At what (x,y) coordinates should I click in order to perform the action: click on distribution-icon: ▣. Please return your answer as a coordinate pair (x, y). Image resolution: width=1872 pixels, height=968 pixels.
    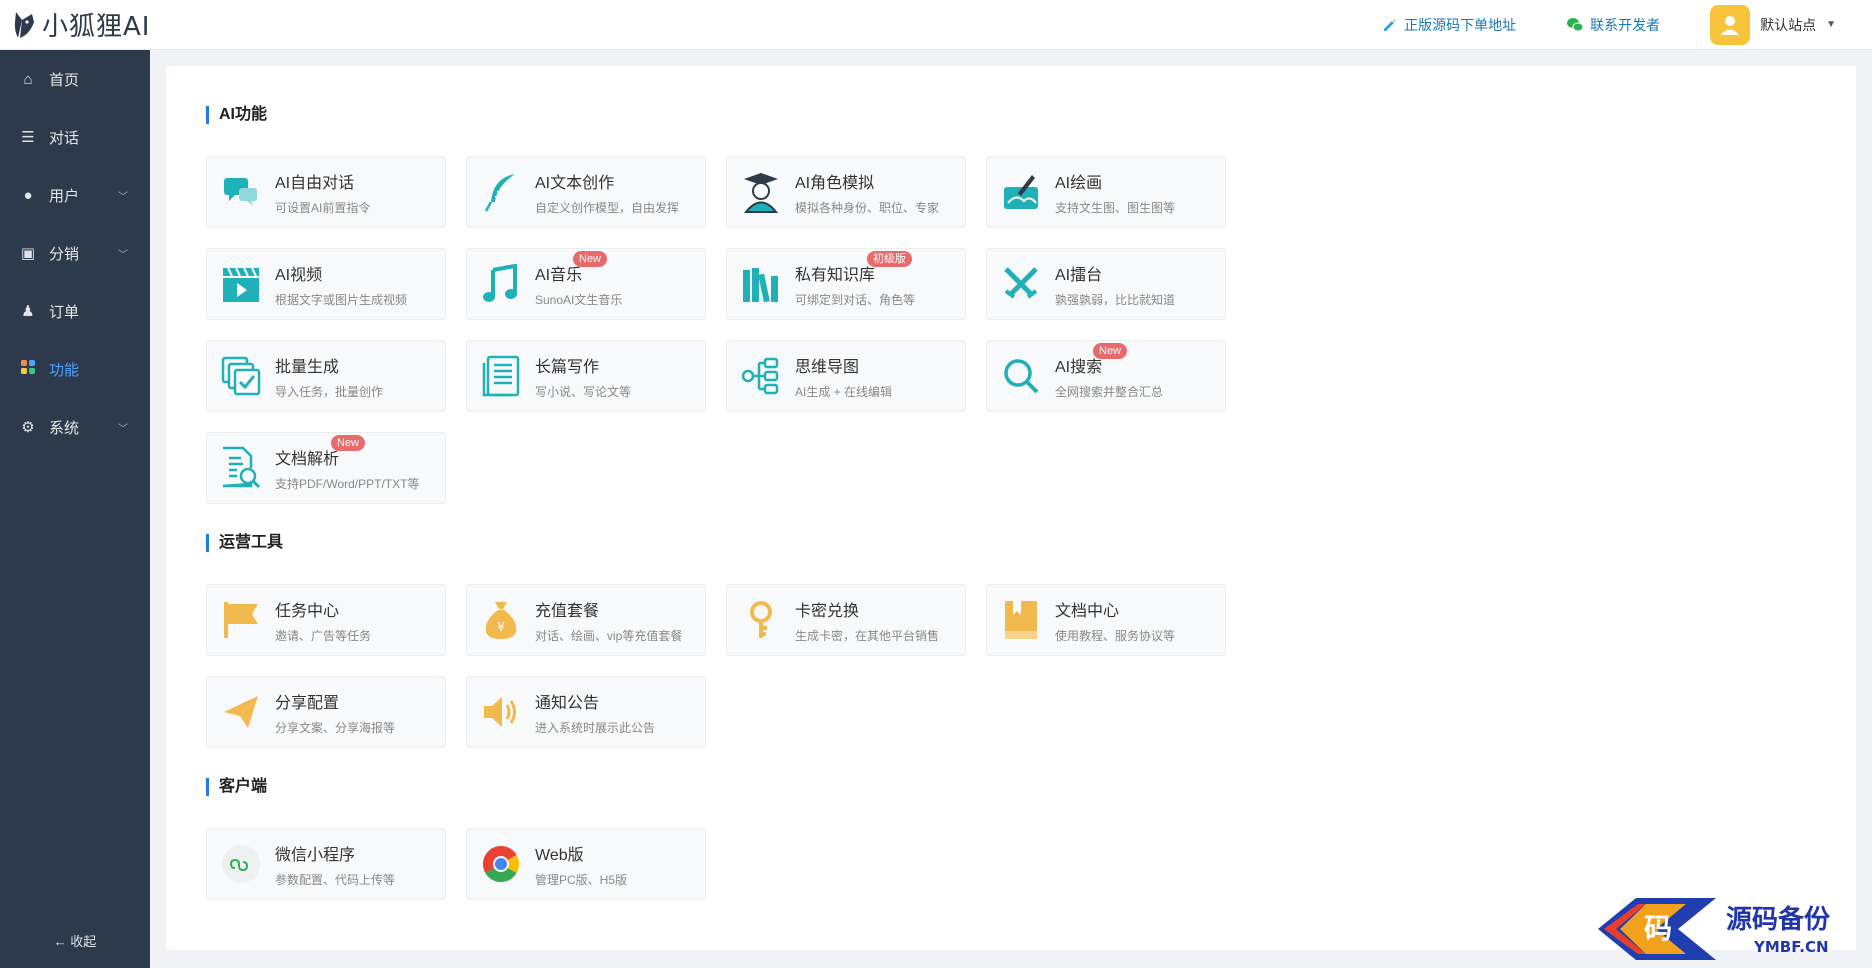
    Looking at the image, I should click on (28, 253).